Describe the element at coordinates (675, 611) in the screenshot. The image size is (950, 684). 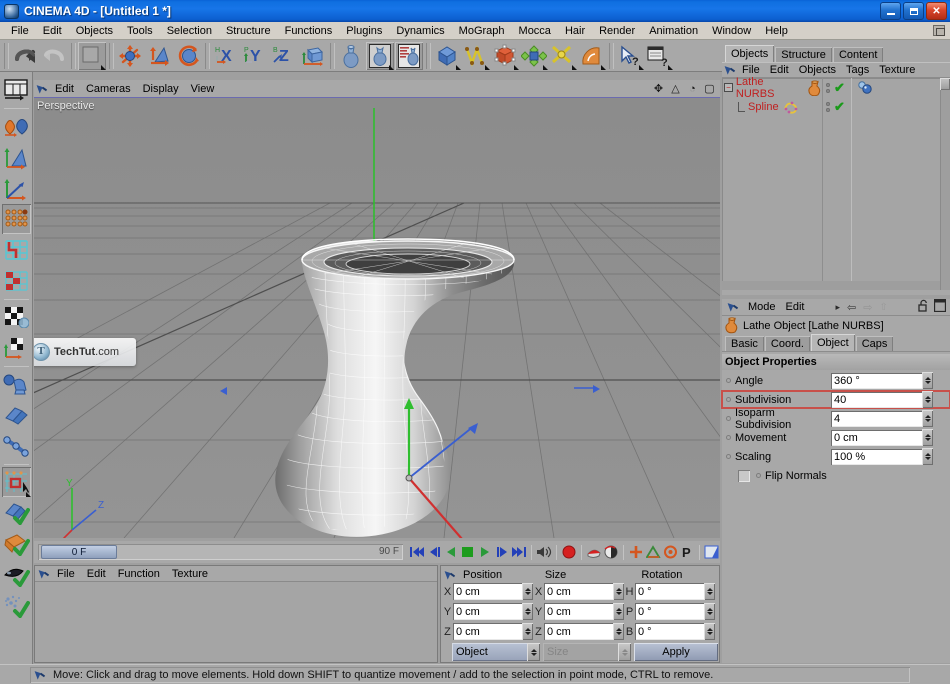
I see `rot-p-field: 0 °` at that location.